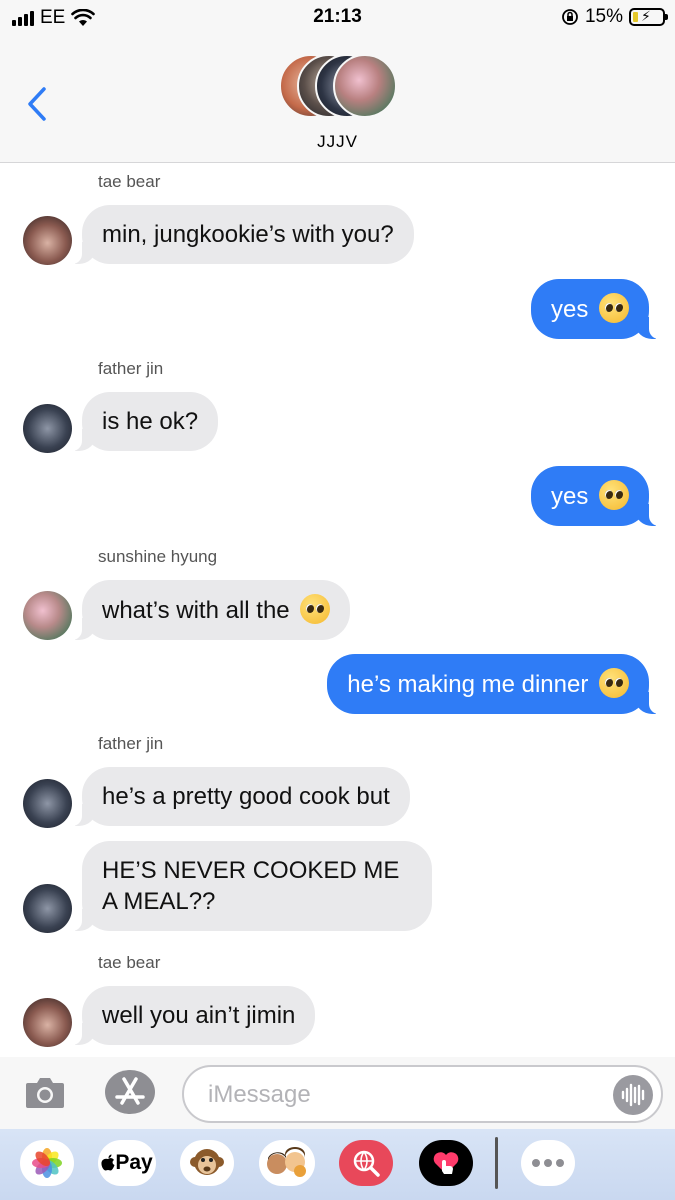 The height and width of the screenshot is (1200, 675). I want to click on photos-icon, so click(47, 1163).